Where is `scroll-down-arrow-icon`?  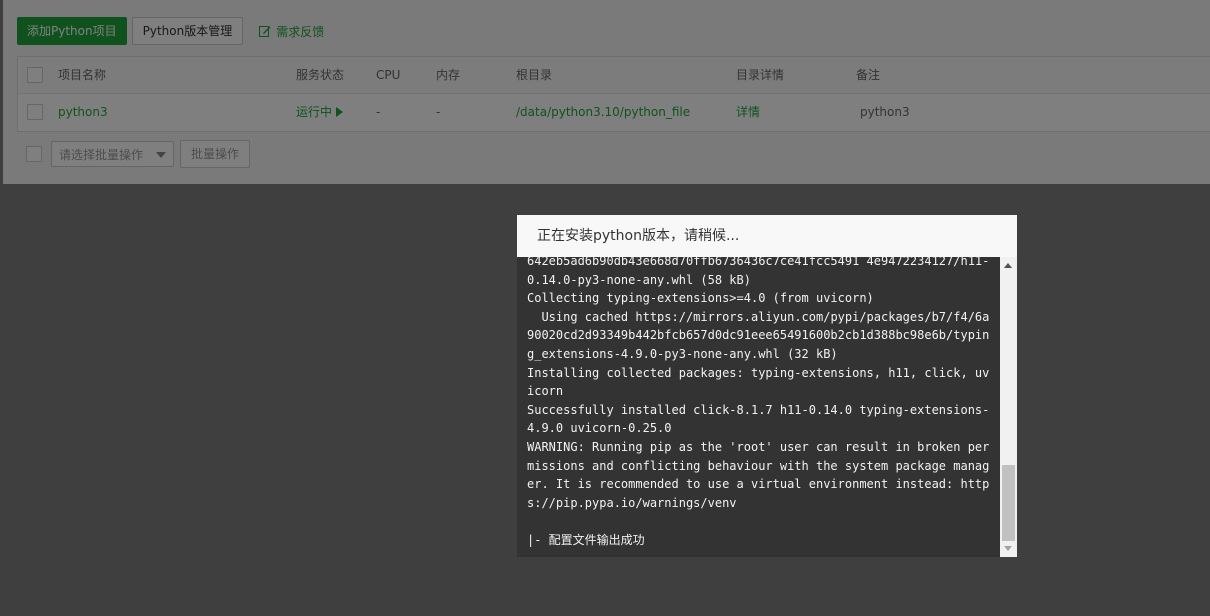
scroll-down-arrow-icon is located at coordinates (1008, 548).